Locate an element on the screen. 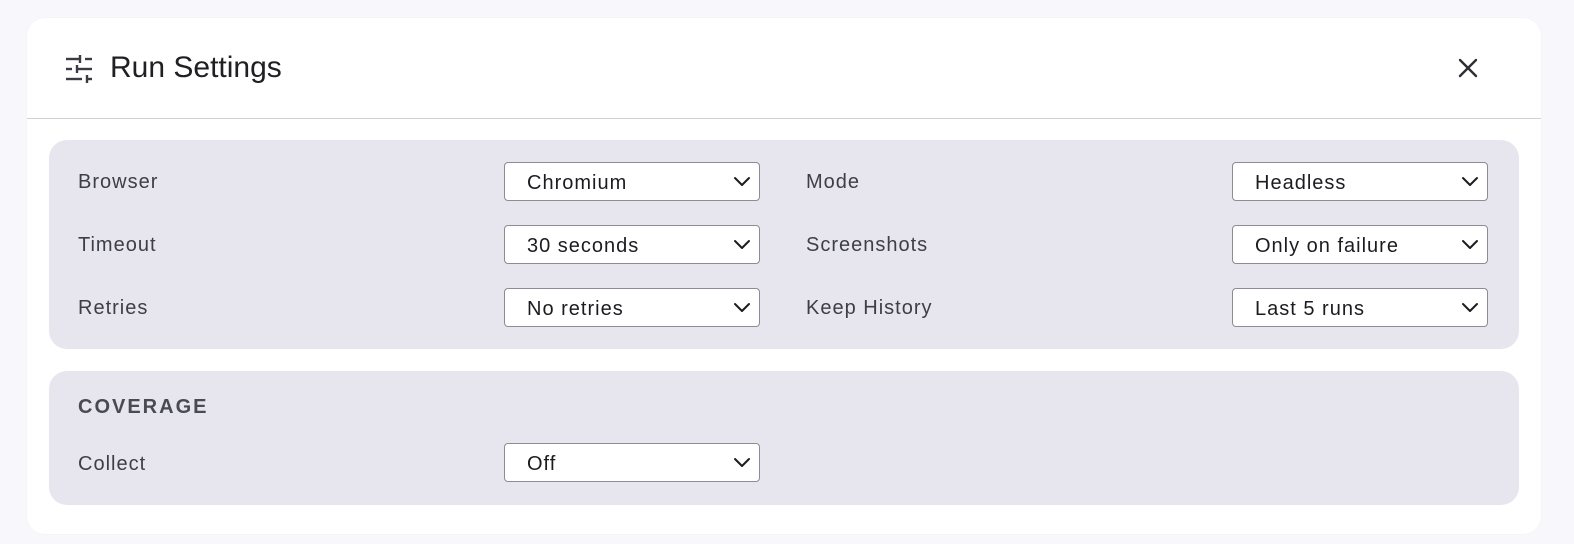 This screenshot has height=544, width=1574. browser-select-value: Chromium is located at coordinates (577, 183).